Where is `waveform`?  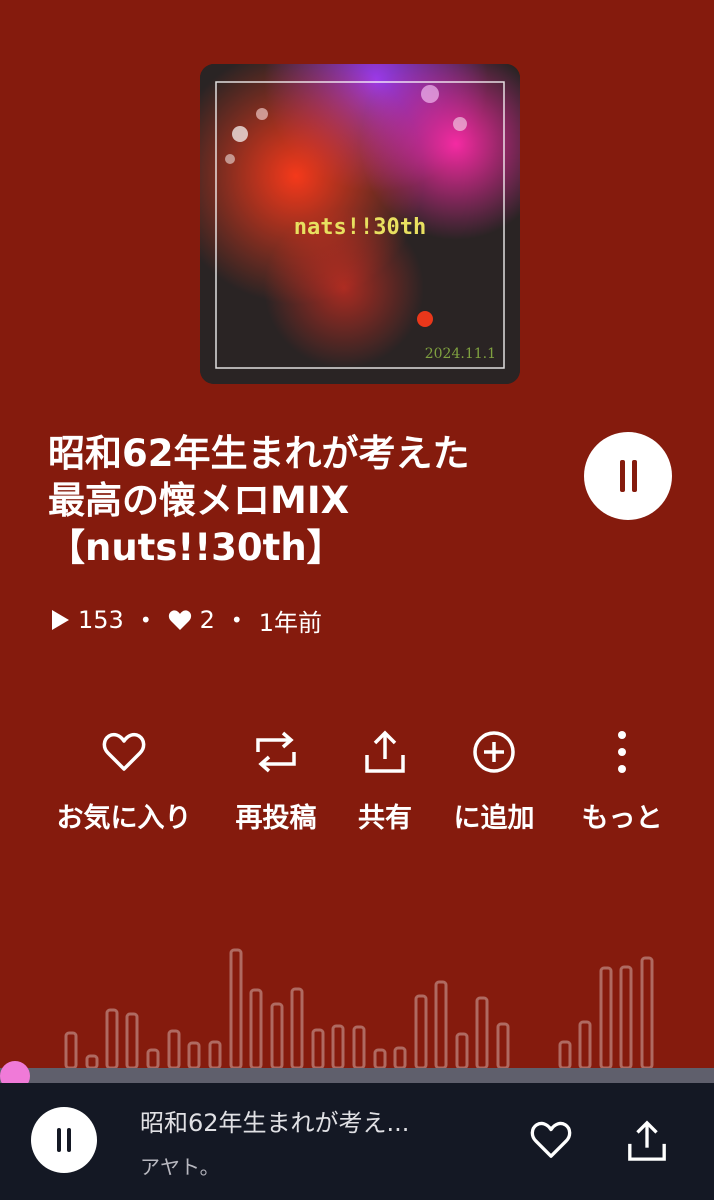
waveform is located at coordinates (357, 1005).